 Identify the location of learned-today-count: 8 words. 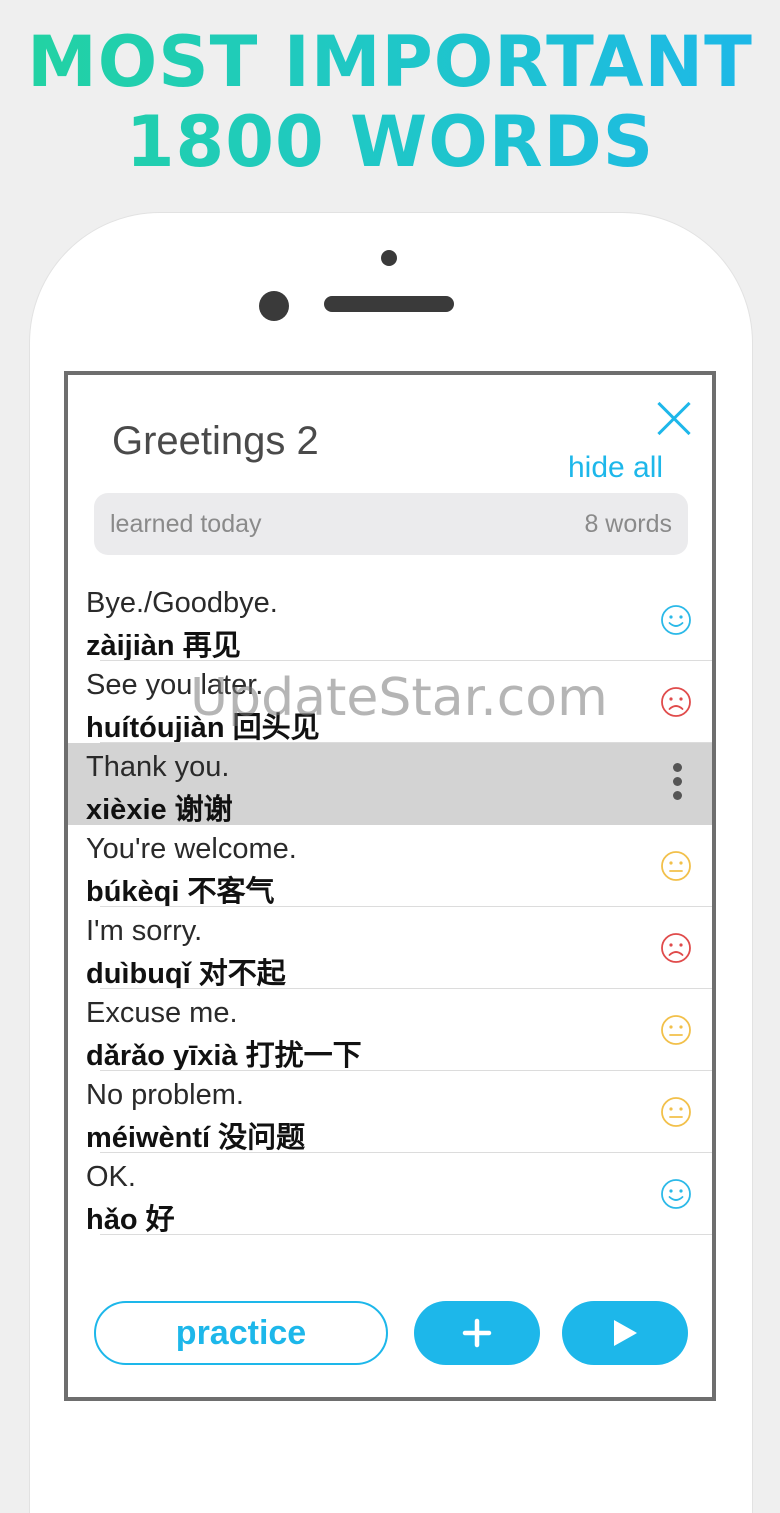
(628, 523).